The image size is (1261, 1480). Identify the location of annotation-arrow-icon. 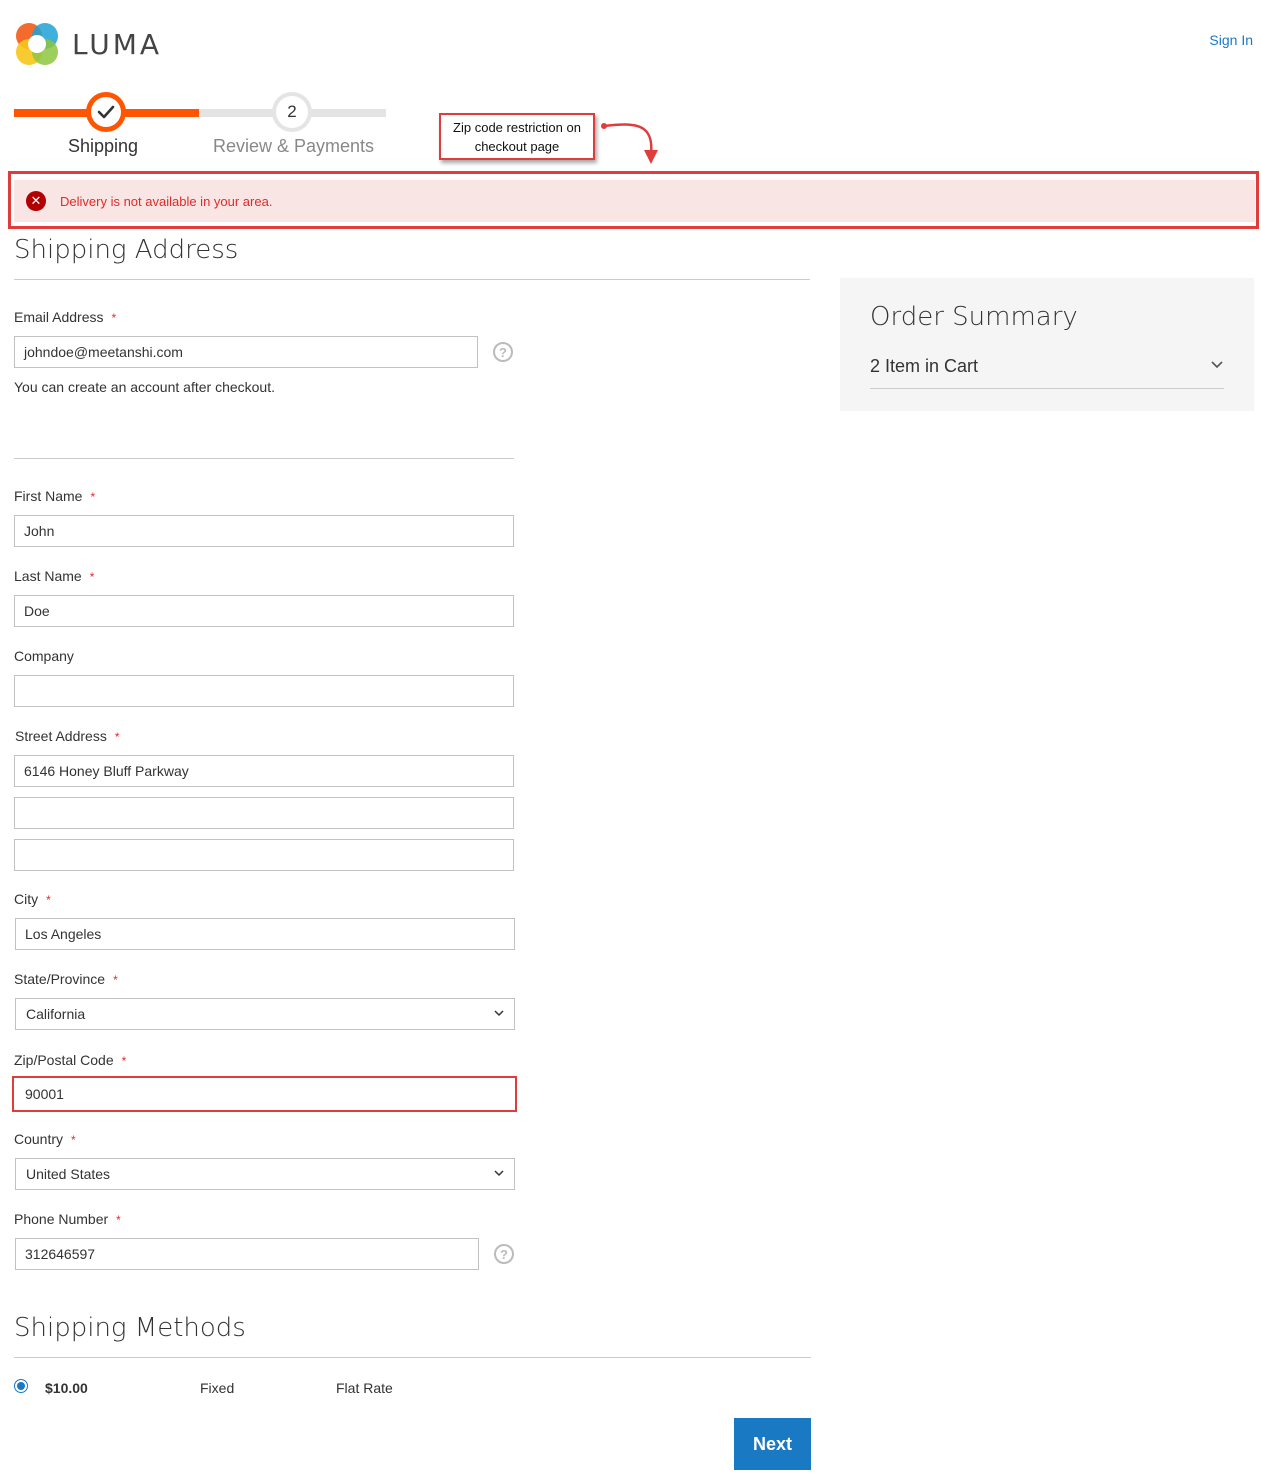
(629, 143).